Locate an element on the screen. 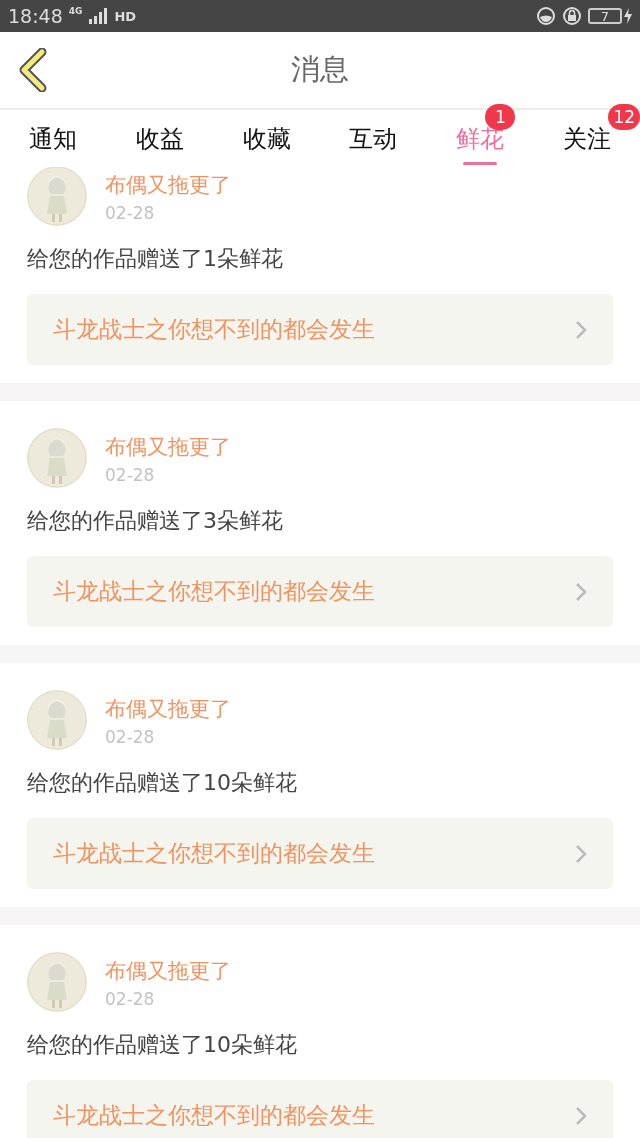  network-label: 4G is located at coordinates (75, 11).